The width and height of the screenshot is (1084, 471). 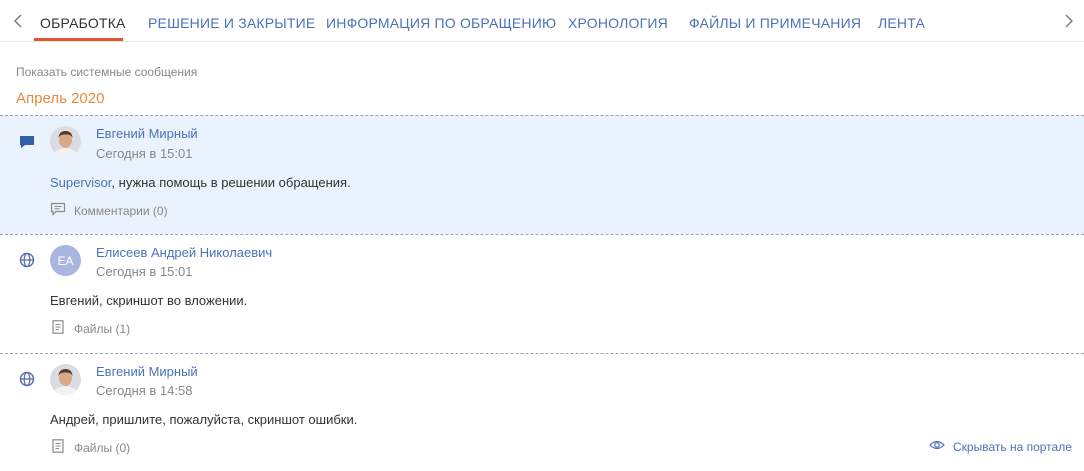 What do you see at coordinates (18, 21) in the screenshot?
I see `chevron-left-icon` at bounding box center [18, 21].